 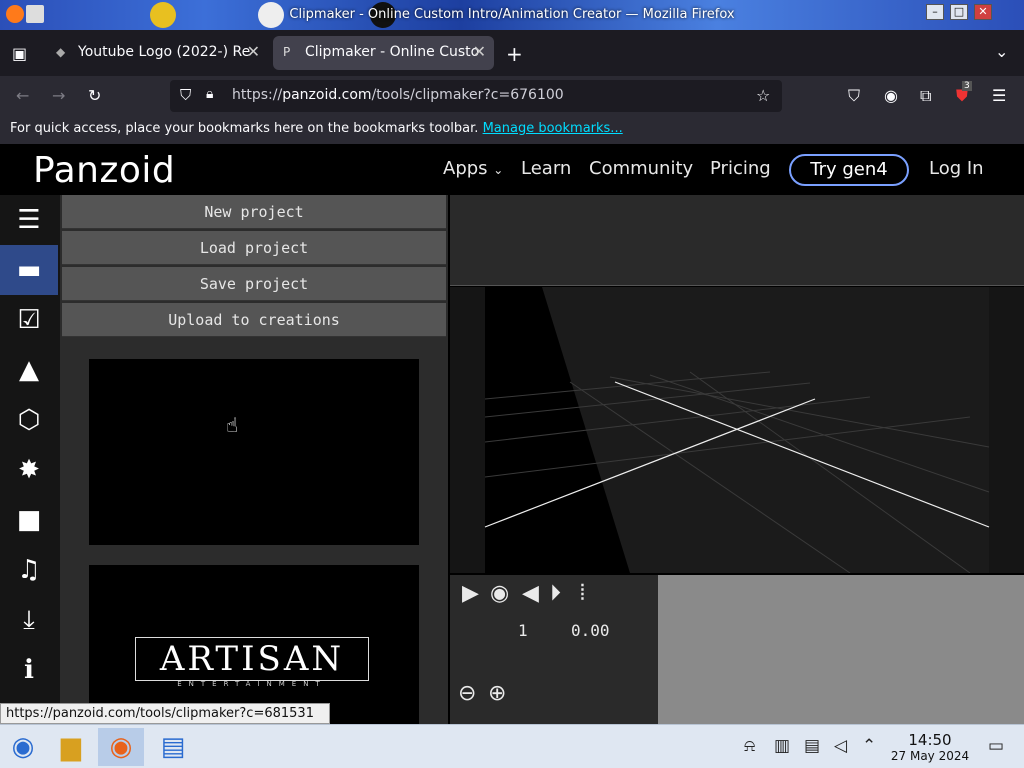 I want to click on bookmark-star-icon: ☆, so click(x=763, y=95).